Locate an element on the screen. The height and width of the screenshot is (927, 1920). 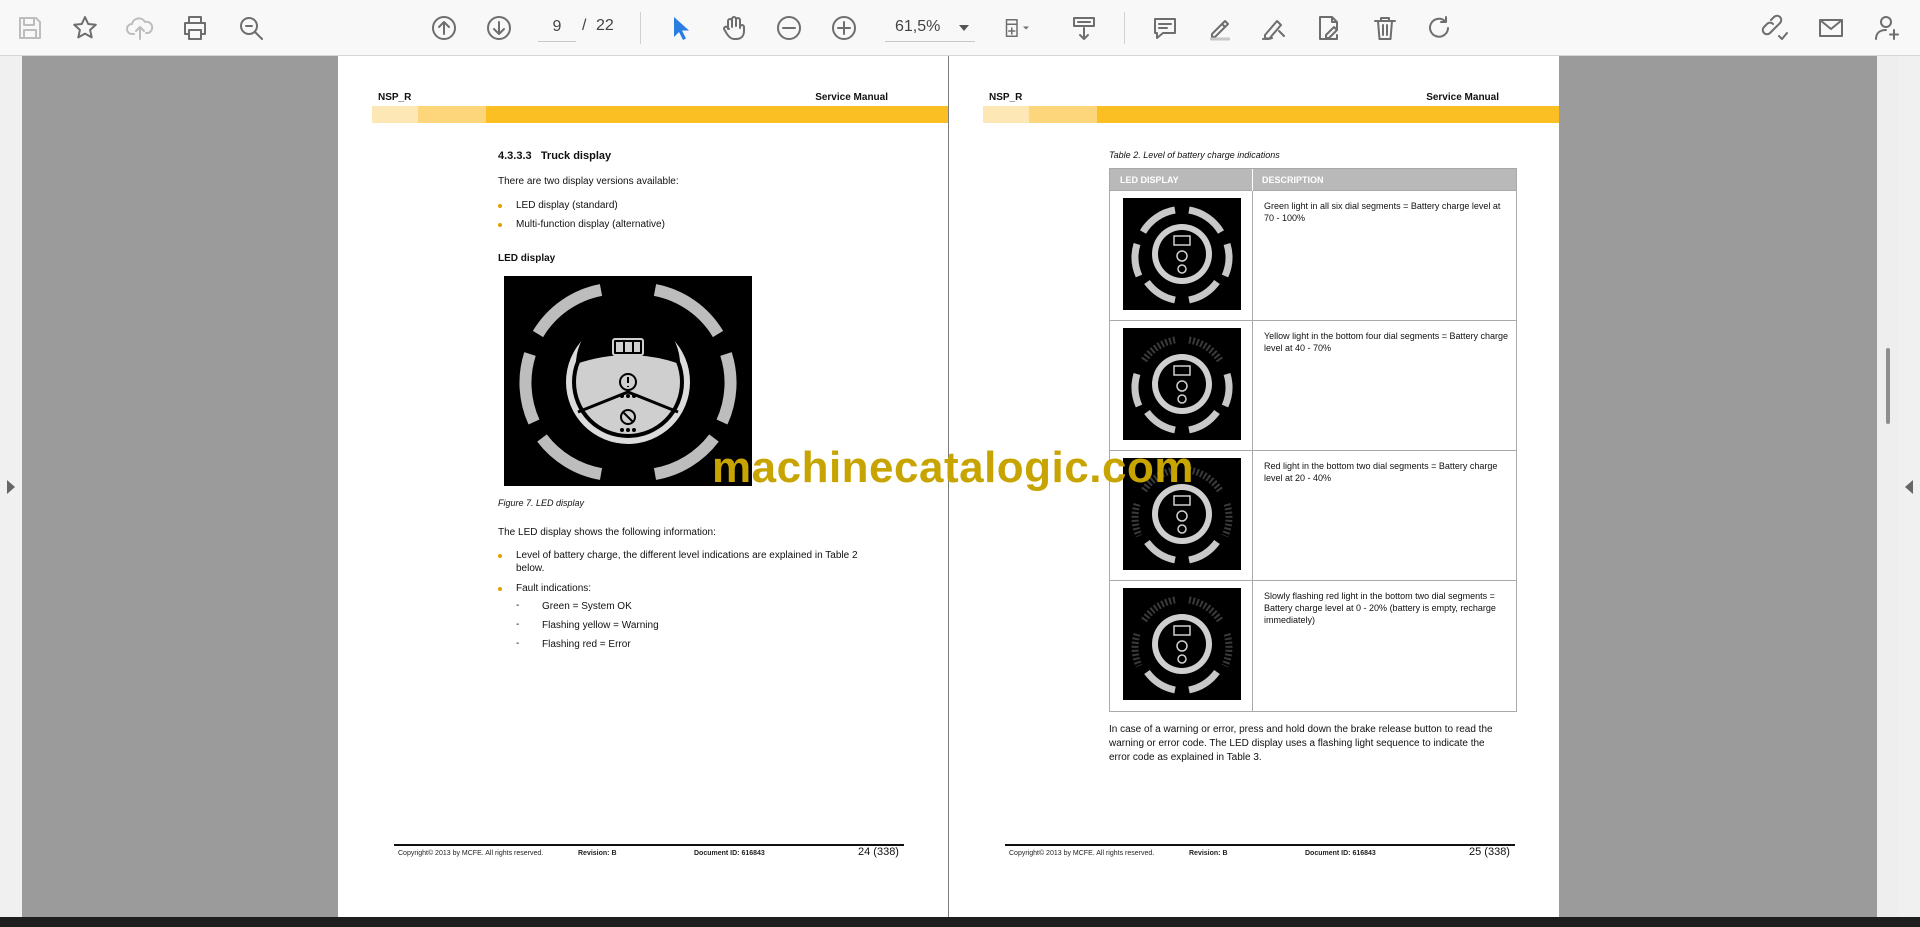
draw-icon is located at coordinates (1274, 28).